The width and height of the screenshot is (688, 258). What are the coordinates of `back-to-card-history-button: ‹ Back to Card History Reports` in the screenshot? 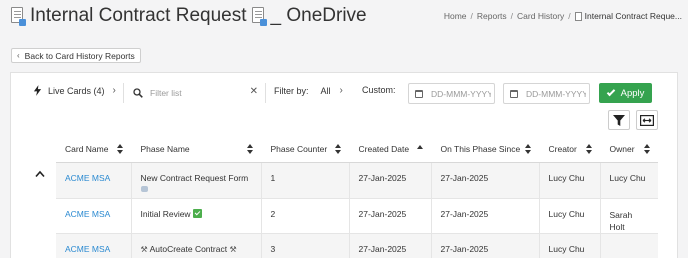 It's located at (76, 55).